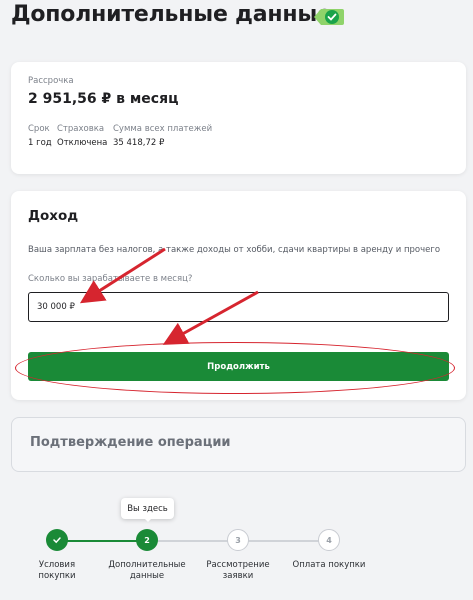 This screenshot has height=600, width=473. Describe the element at coordinates (40, 143) in the screenshot. I see `term-value: 1 год` at that location.